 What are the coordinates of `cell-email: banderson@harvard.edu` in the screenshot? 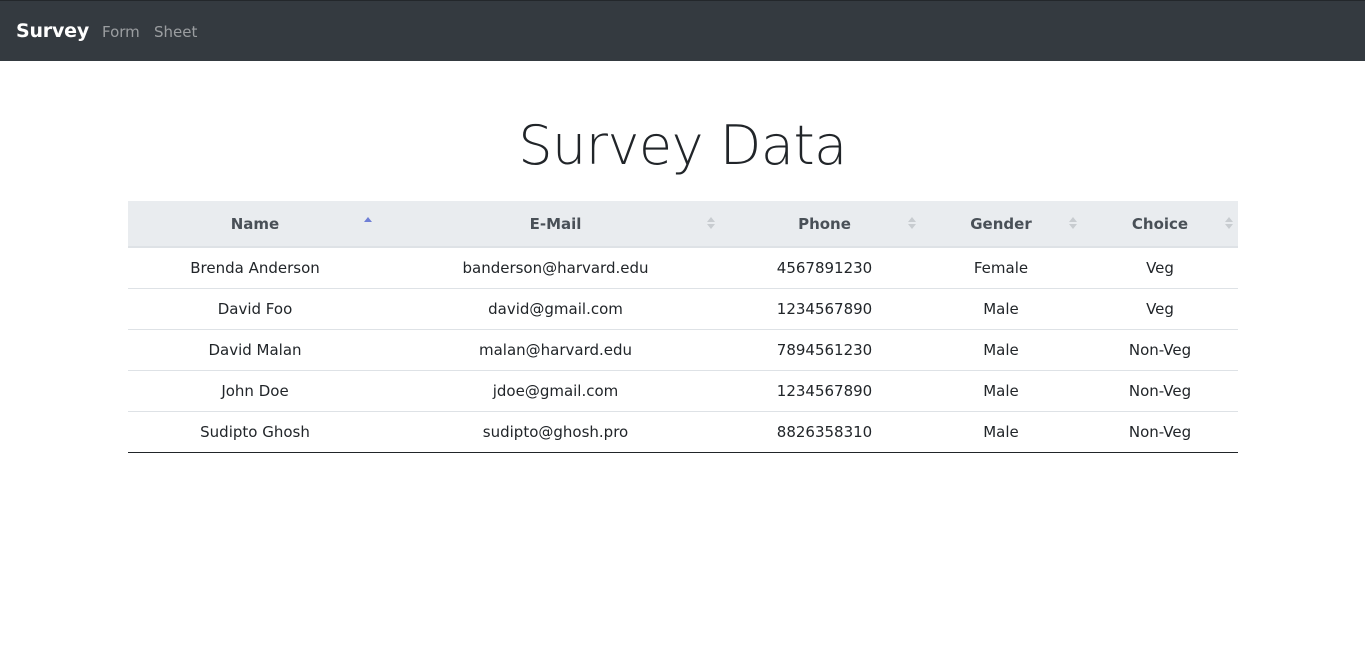 It's located at (555, 267).